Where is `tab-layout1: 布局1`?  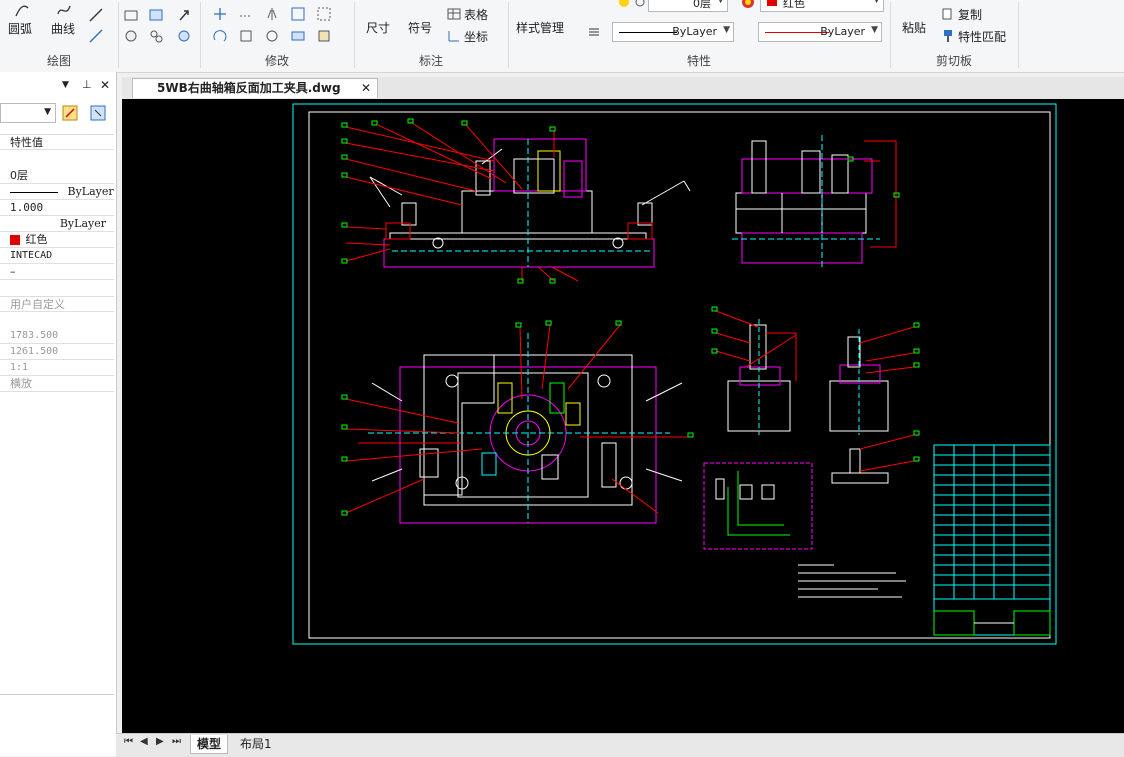 tab-layout1: 布局1 is located at coordinates (256, 744).